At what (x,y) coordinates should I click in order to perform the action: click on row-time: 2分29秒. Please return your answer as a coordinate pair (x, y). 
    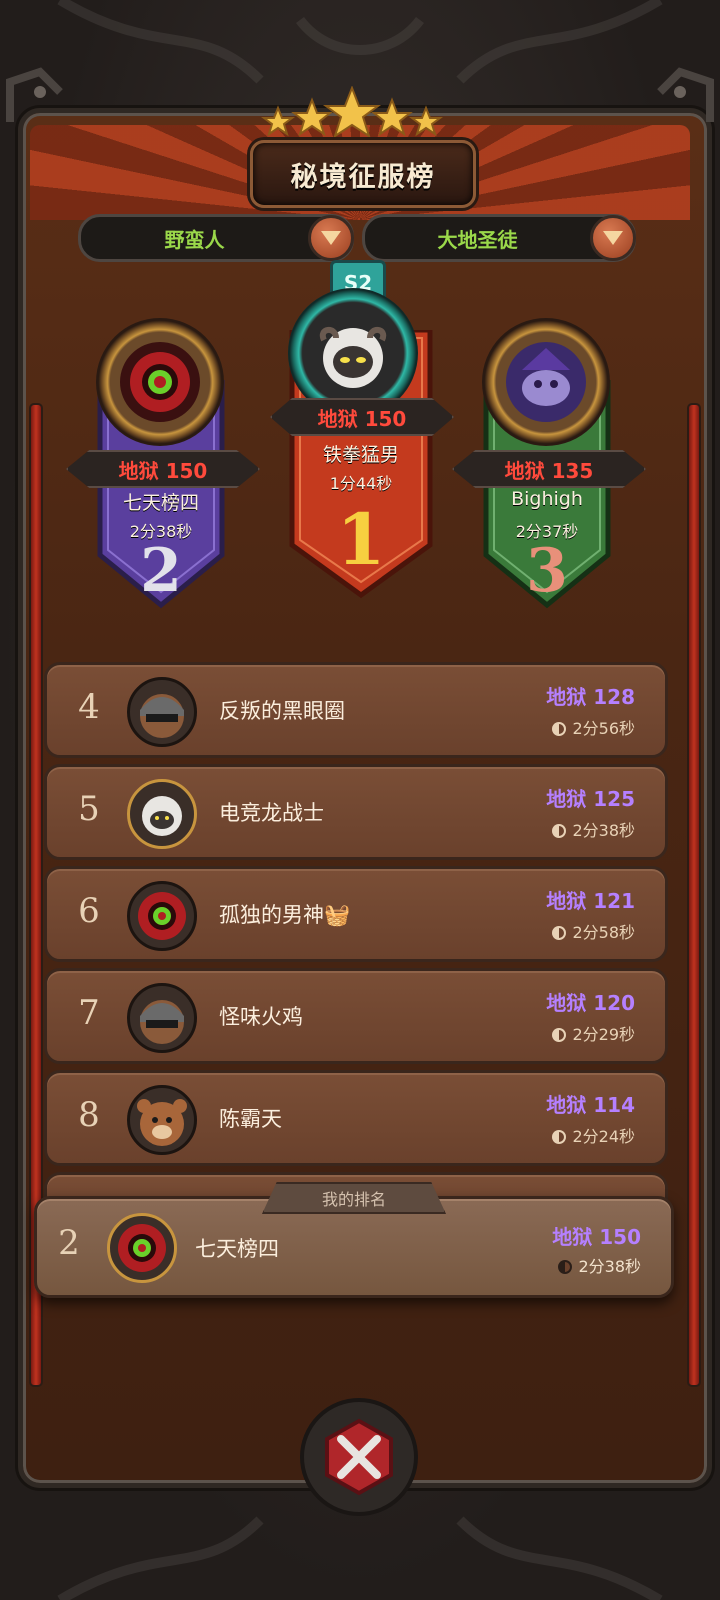
    Looking at the image, I should click on (593, 1033).